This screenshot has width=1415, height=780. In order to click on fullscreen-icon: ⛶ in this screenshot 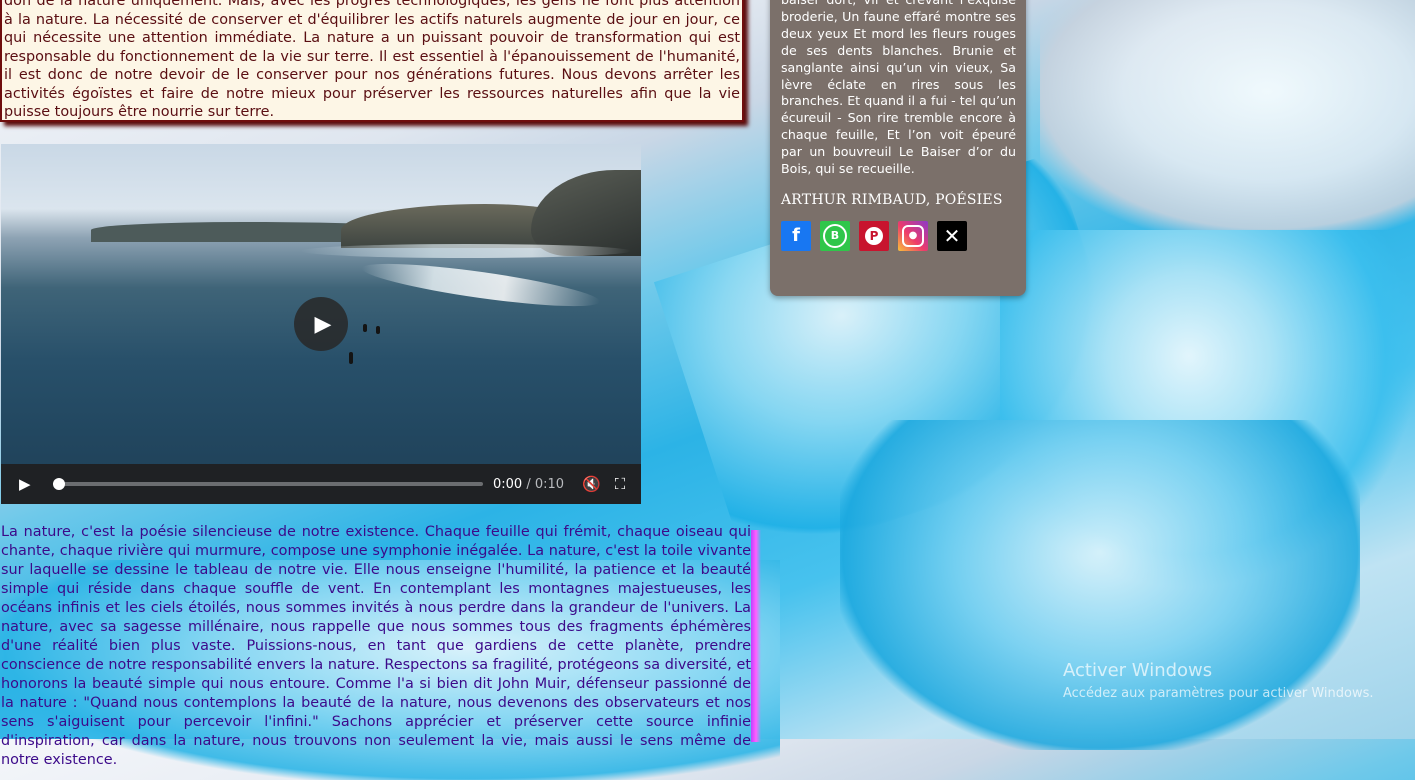, I will do `click(620, 484)`.